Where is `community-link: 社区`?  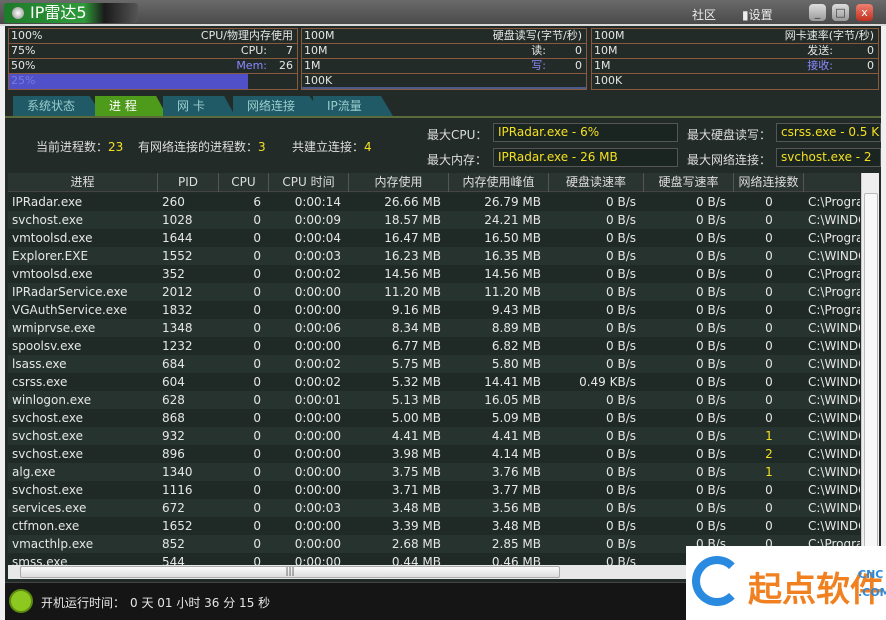 community-link: 社区 is located at coordinates (704, 14).